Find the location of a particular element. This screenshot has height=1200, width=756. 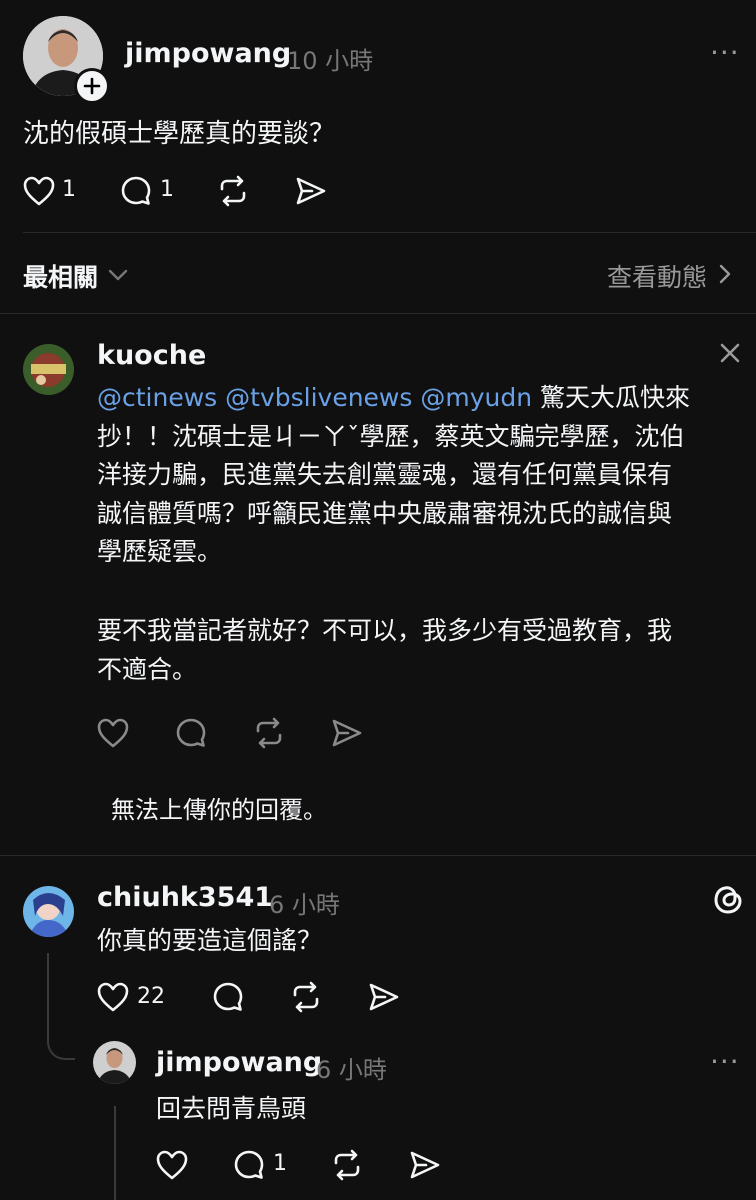

post-text: 沈的假碩士學歷真的要談？ is located at coordinates (179, 134).